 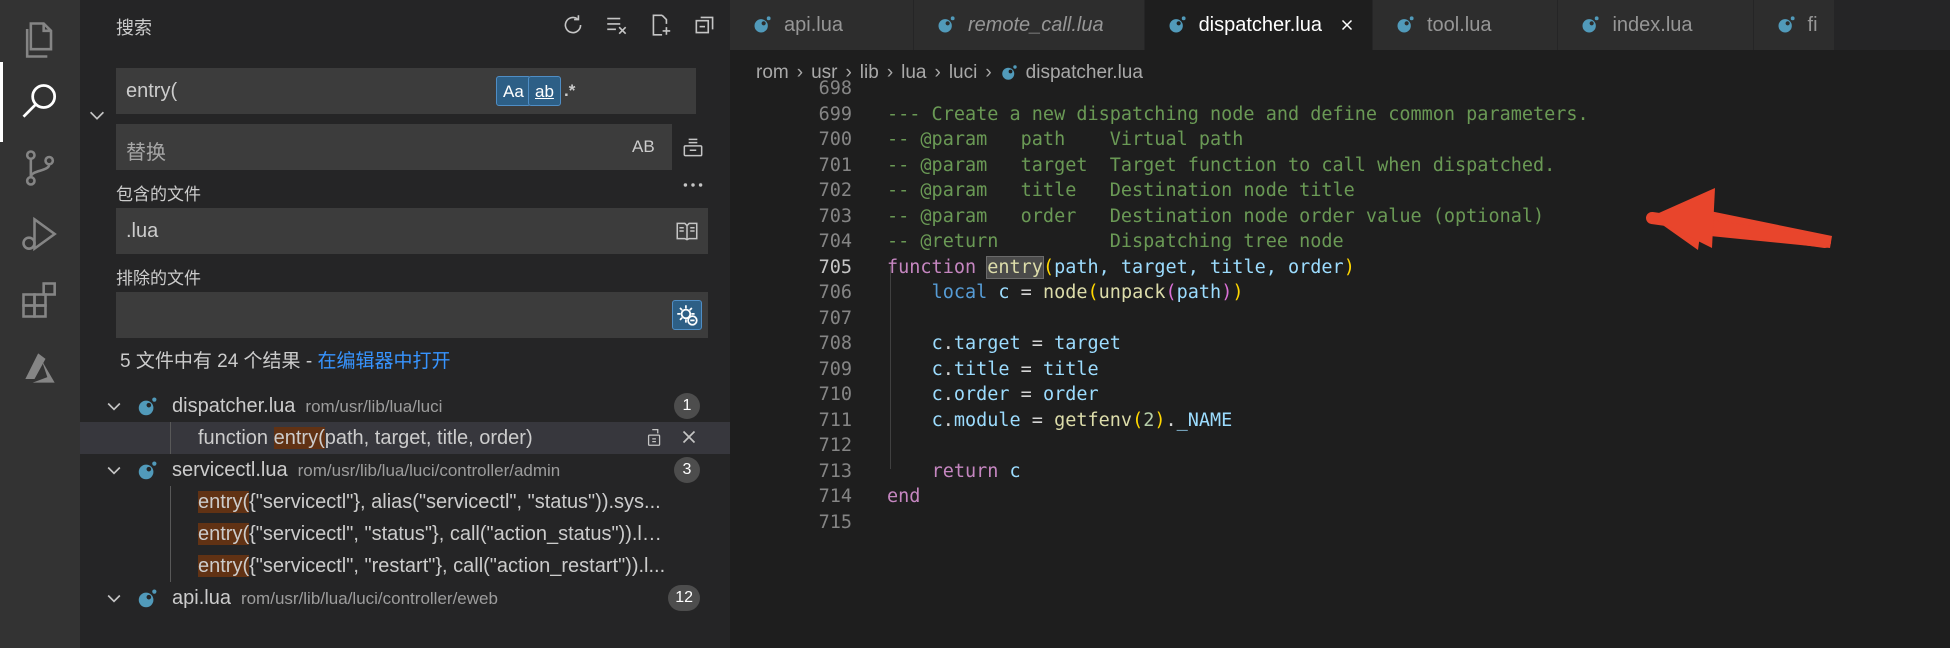 I want to click on line-number: 706, so click(x=835, y=292).